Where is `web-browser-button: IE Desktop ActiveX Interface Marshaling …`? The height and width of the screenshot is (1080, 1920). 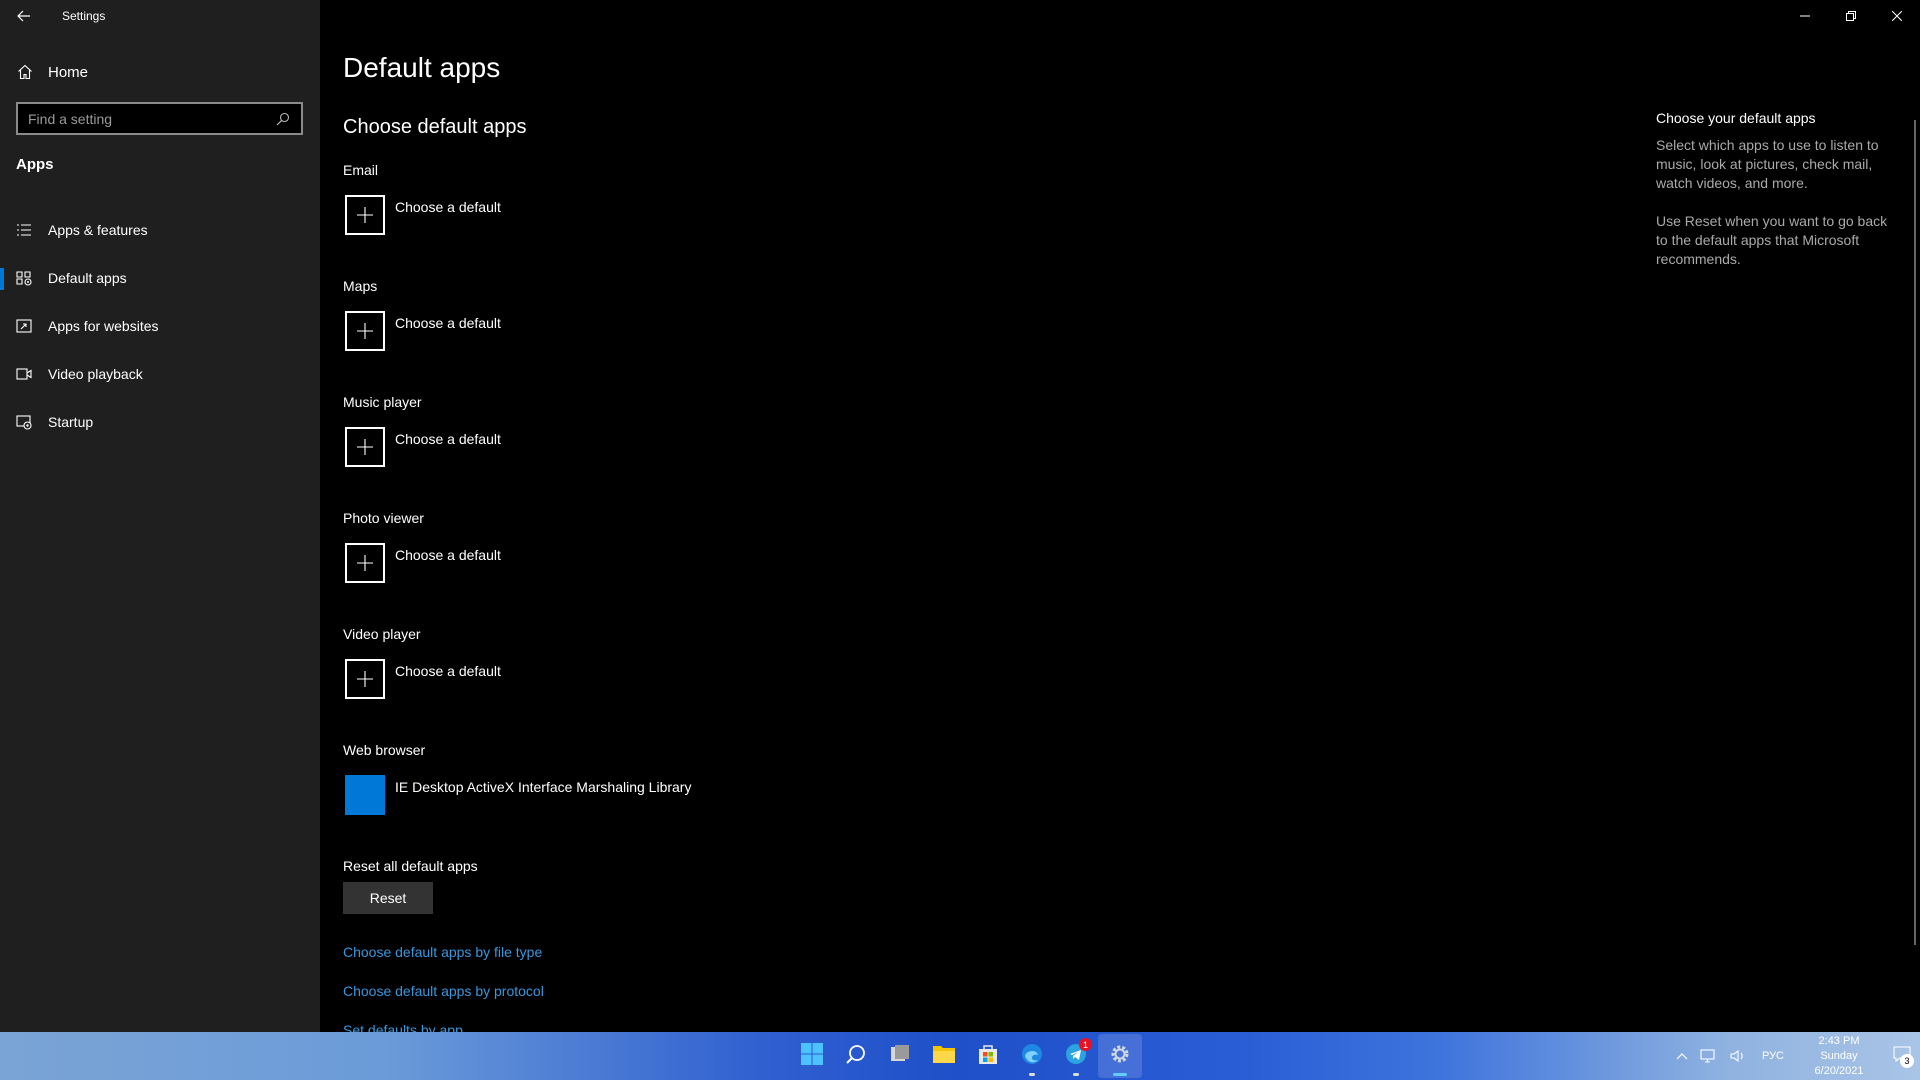 web-browser-button: IE Desktop ActiveX Interface Marshaling … is located at coordinates (643, 795).